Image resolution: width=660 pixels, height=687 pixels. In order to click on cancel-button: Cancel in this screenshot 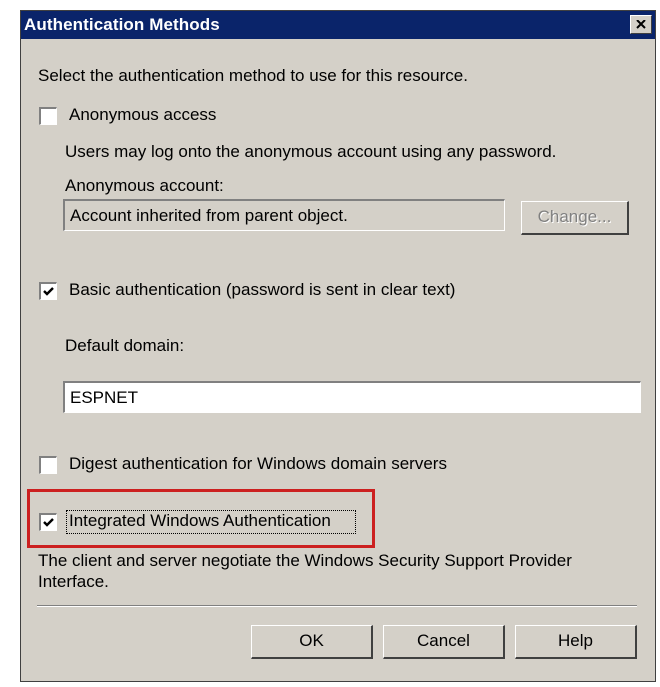, I will do `click(444, 642)`.